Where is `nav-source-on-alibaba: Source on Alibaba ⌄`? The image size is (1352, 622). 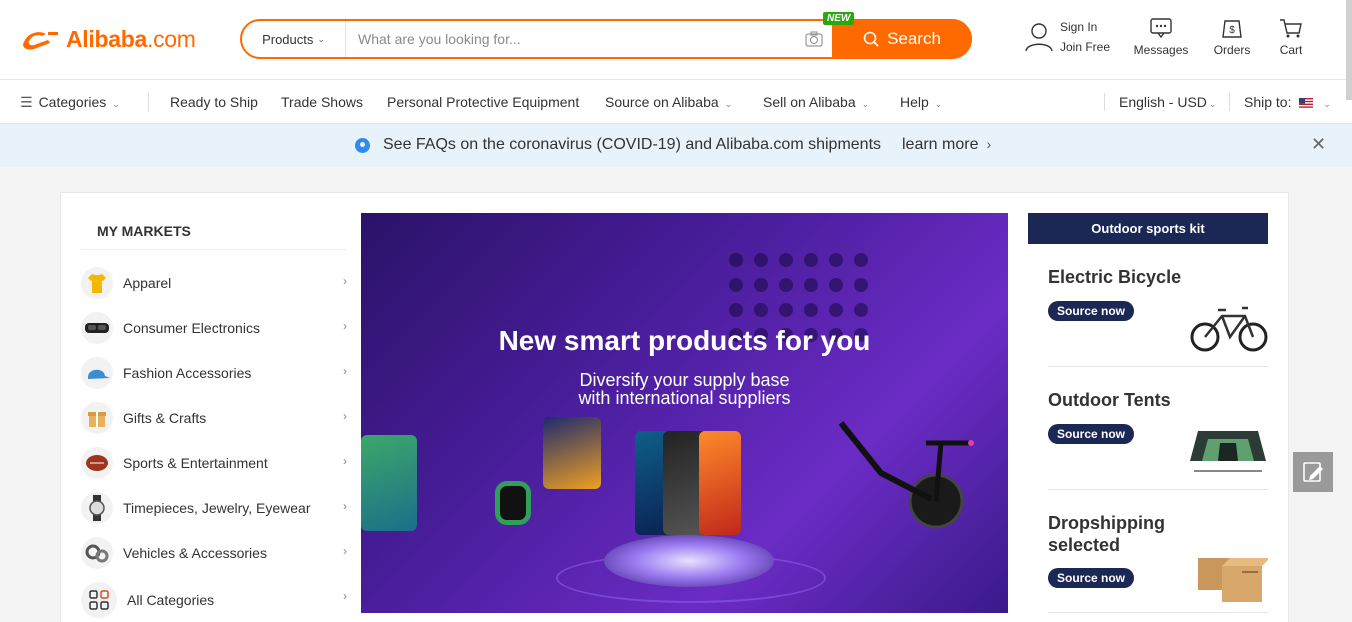 nav-source-on-alibaba: Source on Alibaba ⌄ is located at coordinates (668, 102).